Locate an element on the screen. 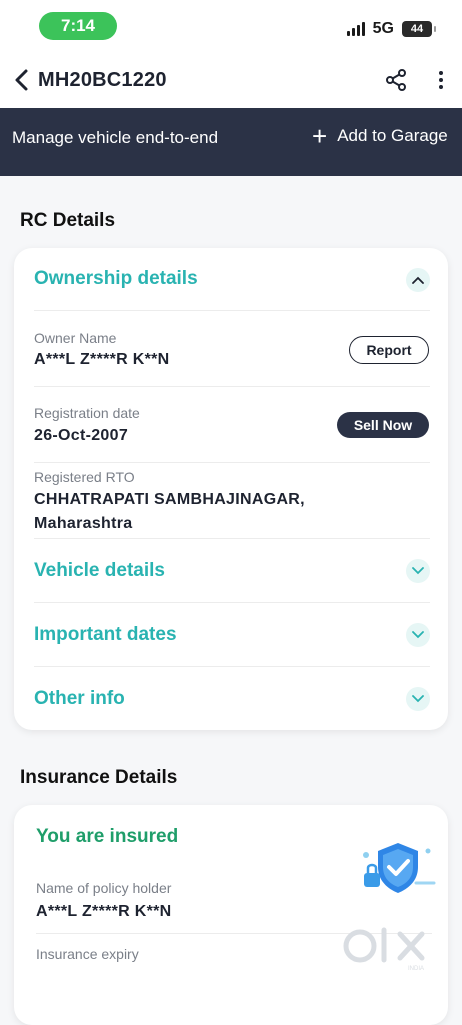 This screenshot has height=1025, width=462. registration-date-value: 26-Oct-2007 is located at coordinates (81, 435).